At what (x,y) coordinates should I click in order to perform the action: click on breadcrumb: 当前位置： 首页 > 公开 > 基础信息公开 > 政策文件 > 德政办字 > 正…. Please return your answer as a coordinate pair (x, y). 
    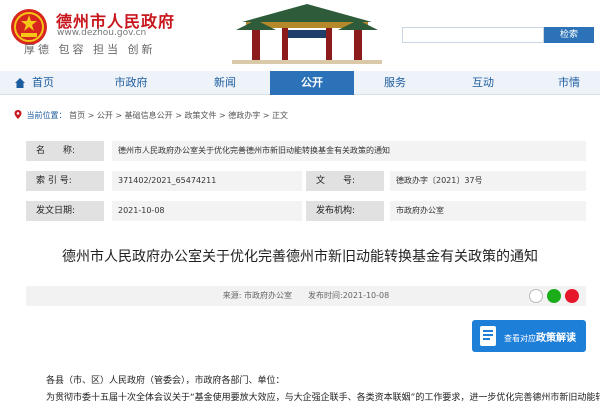
    Looking at the image, I should click on (151, 115).